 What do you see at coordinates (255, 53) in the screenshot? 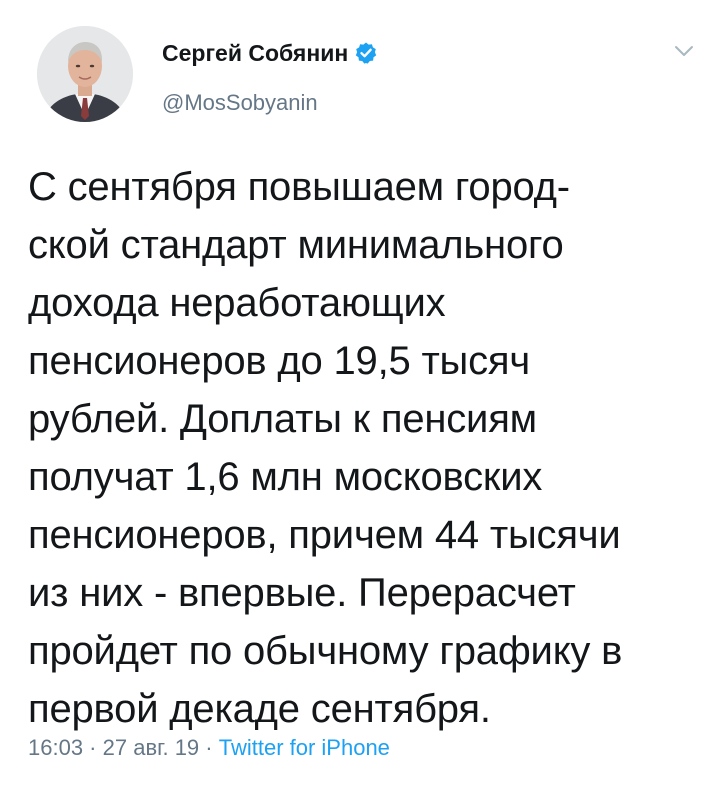
I see `author-display-name: Сергей Собянин` at bounding box center [255, 53].